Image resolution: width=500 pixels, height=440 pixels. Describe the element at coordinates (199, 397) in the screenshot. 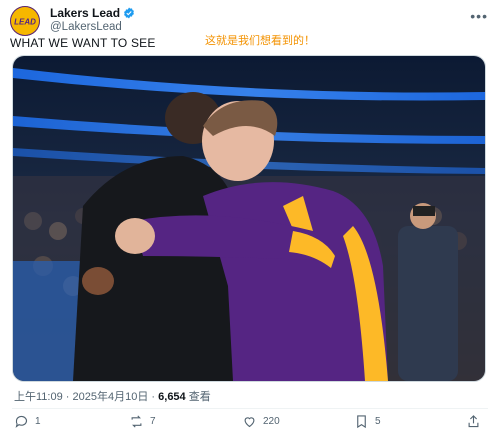

I see `views-label: 查看` at that location.